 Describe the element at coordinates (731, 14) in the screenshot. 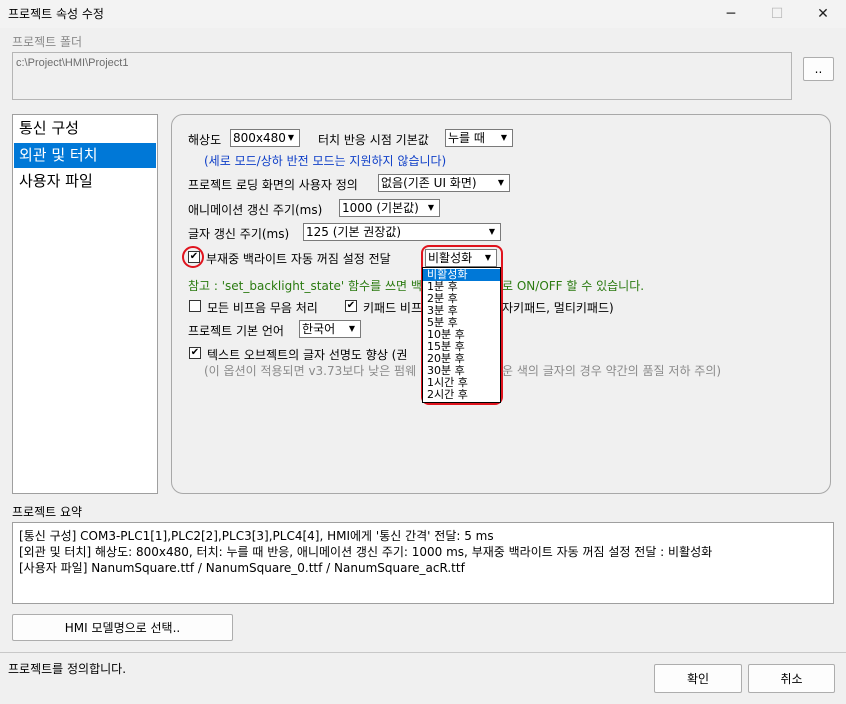

I see `minimize-icon: ─` at that location.